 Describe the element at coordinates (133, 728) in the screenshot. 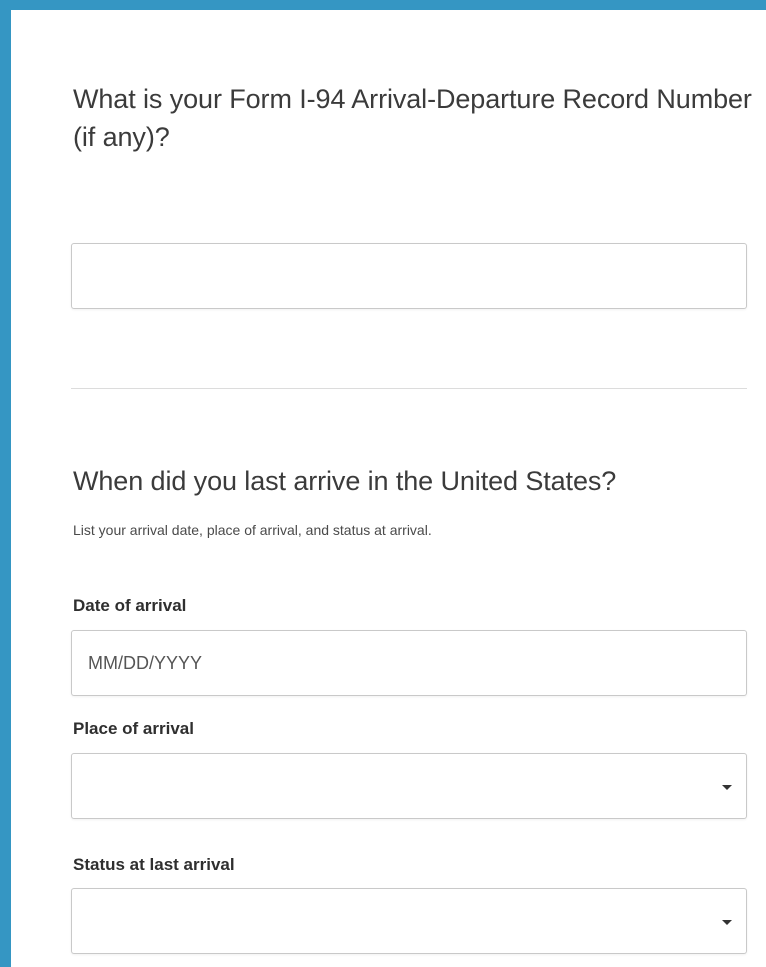

I see `place-of-arrival-label: Place of arrival` at that location.